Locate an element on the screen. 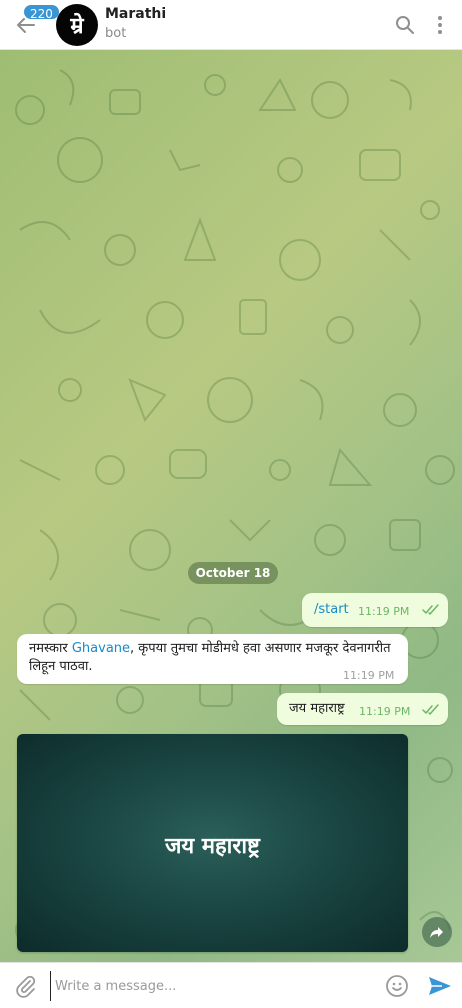  more-vertical-icon is located at coordinates (440, 25).